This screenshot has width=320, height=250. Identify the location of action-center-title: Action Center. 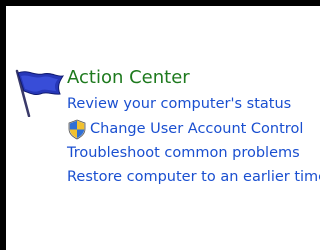
(128, 78).